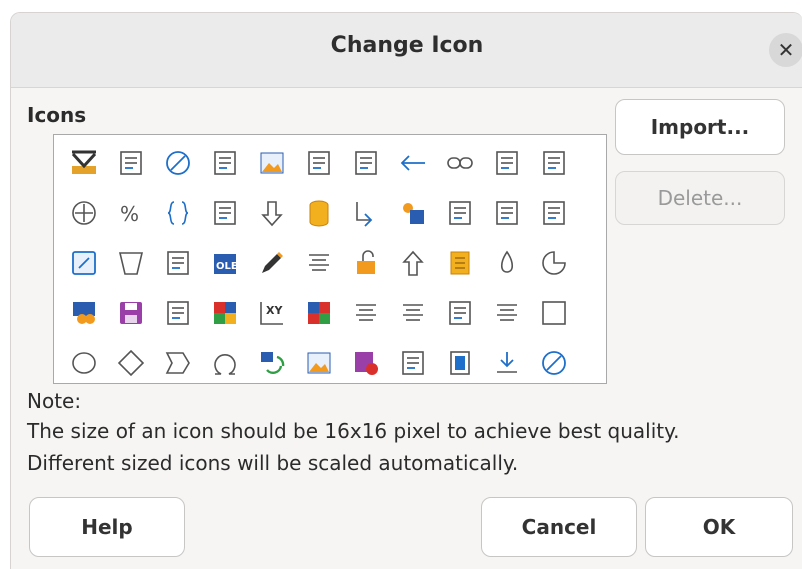  Describe the element at coordinates (178, 263) in the screenshot. I see `arc-icon` at that location.